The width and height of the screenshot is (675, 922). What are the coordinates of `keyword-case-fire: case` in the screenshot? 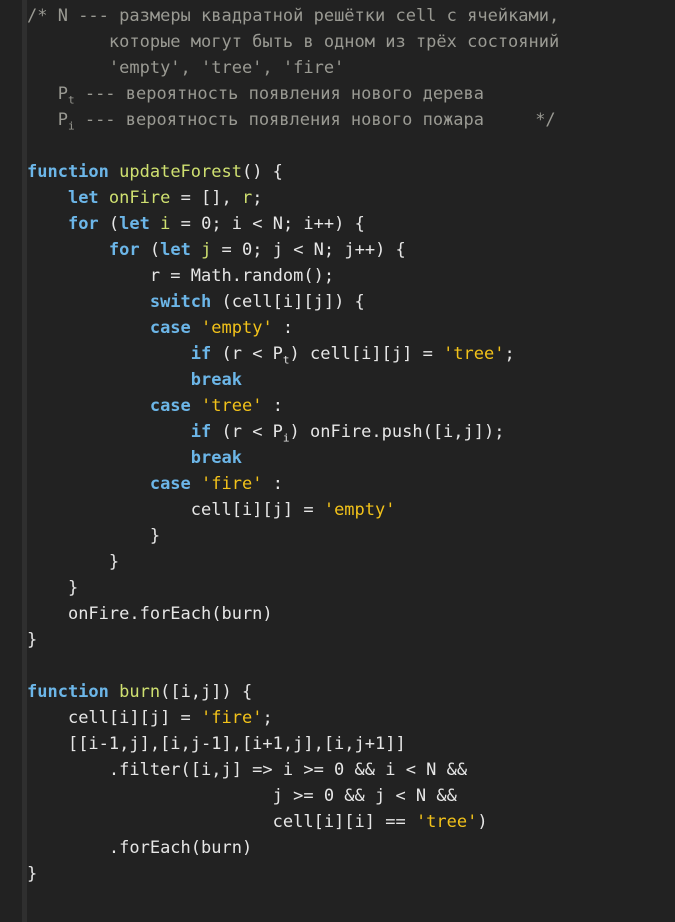 It's located at (170, 484).